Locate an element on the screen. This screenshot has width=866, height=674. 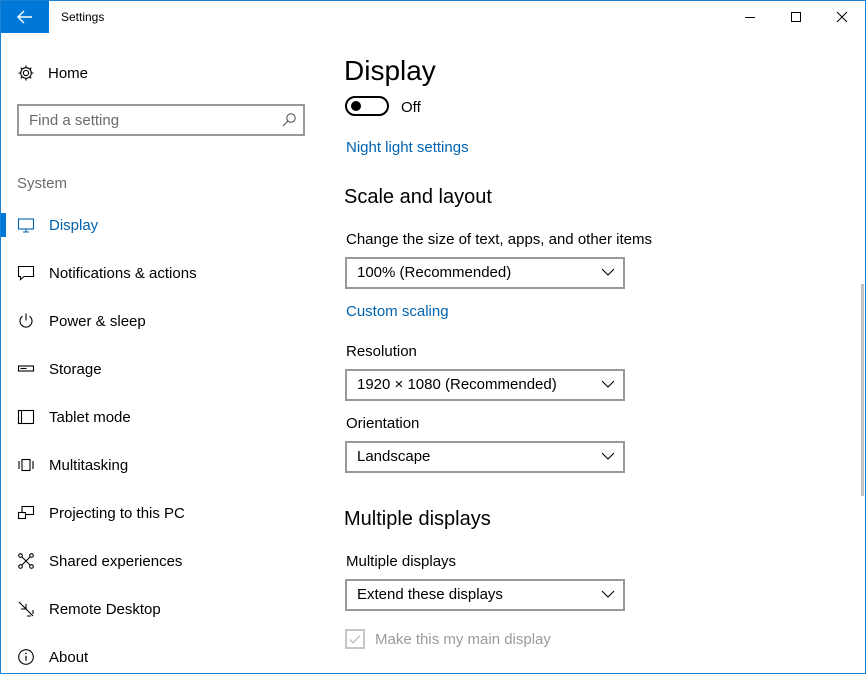
sidebar-item-label: Projecting to this PC is located at coordinates (117, 513).